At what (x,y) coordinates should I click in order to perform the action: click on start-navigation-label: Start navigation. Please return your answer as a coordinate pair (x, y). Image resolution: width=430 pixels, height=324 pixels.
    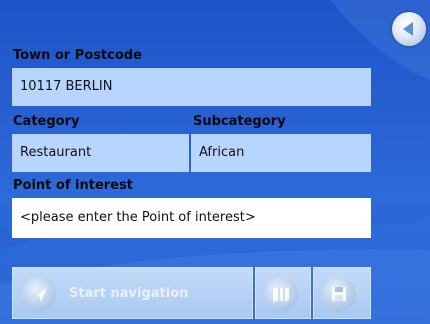
    Looking at the image, I should click on (129, 293).